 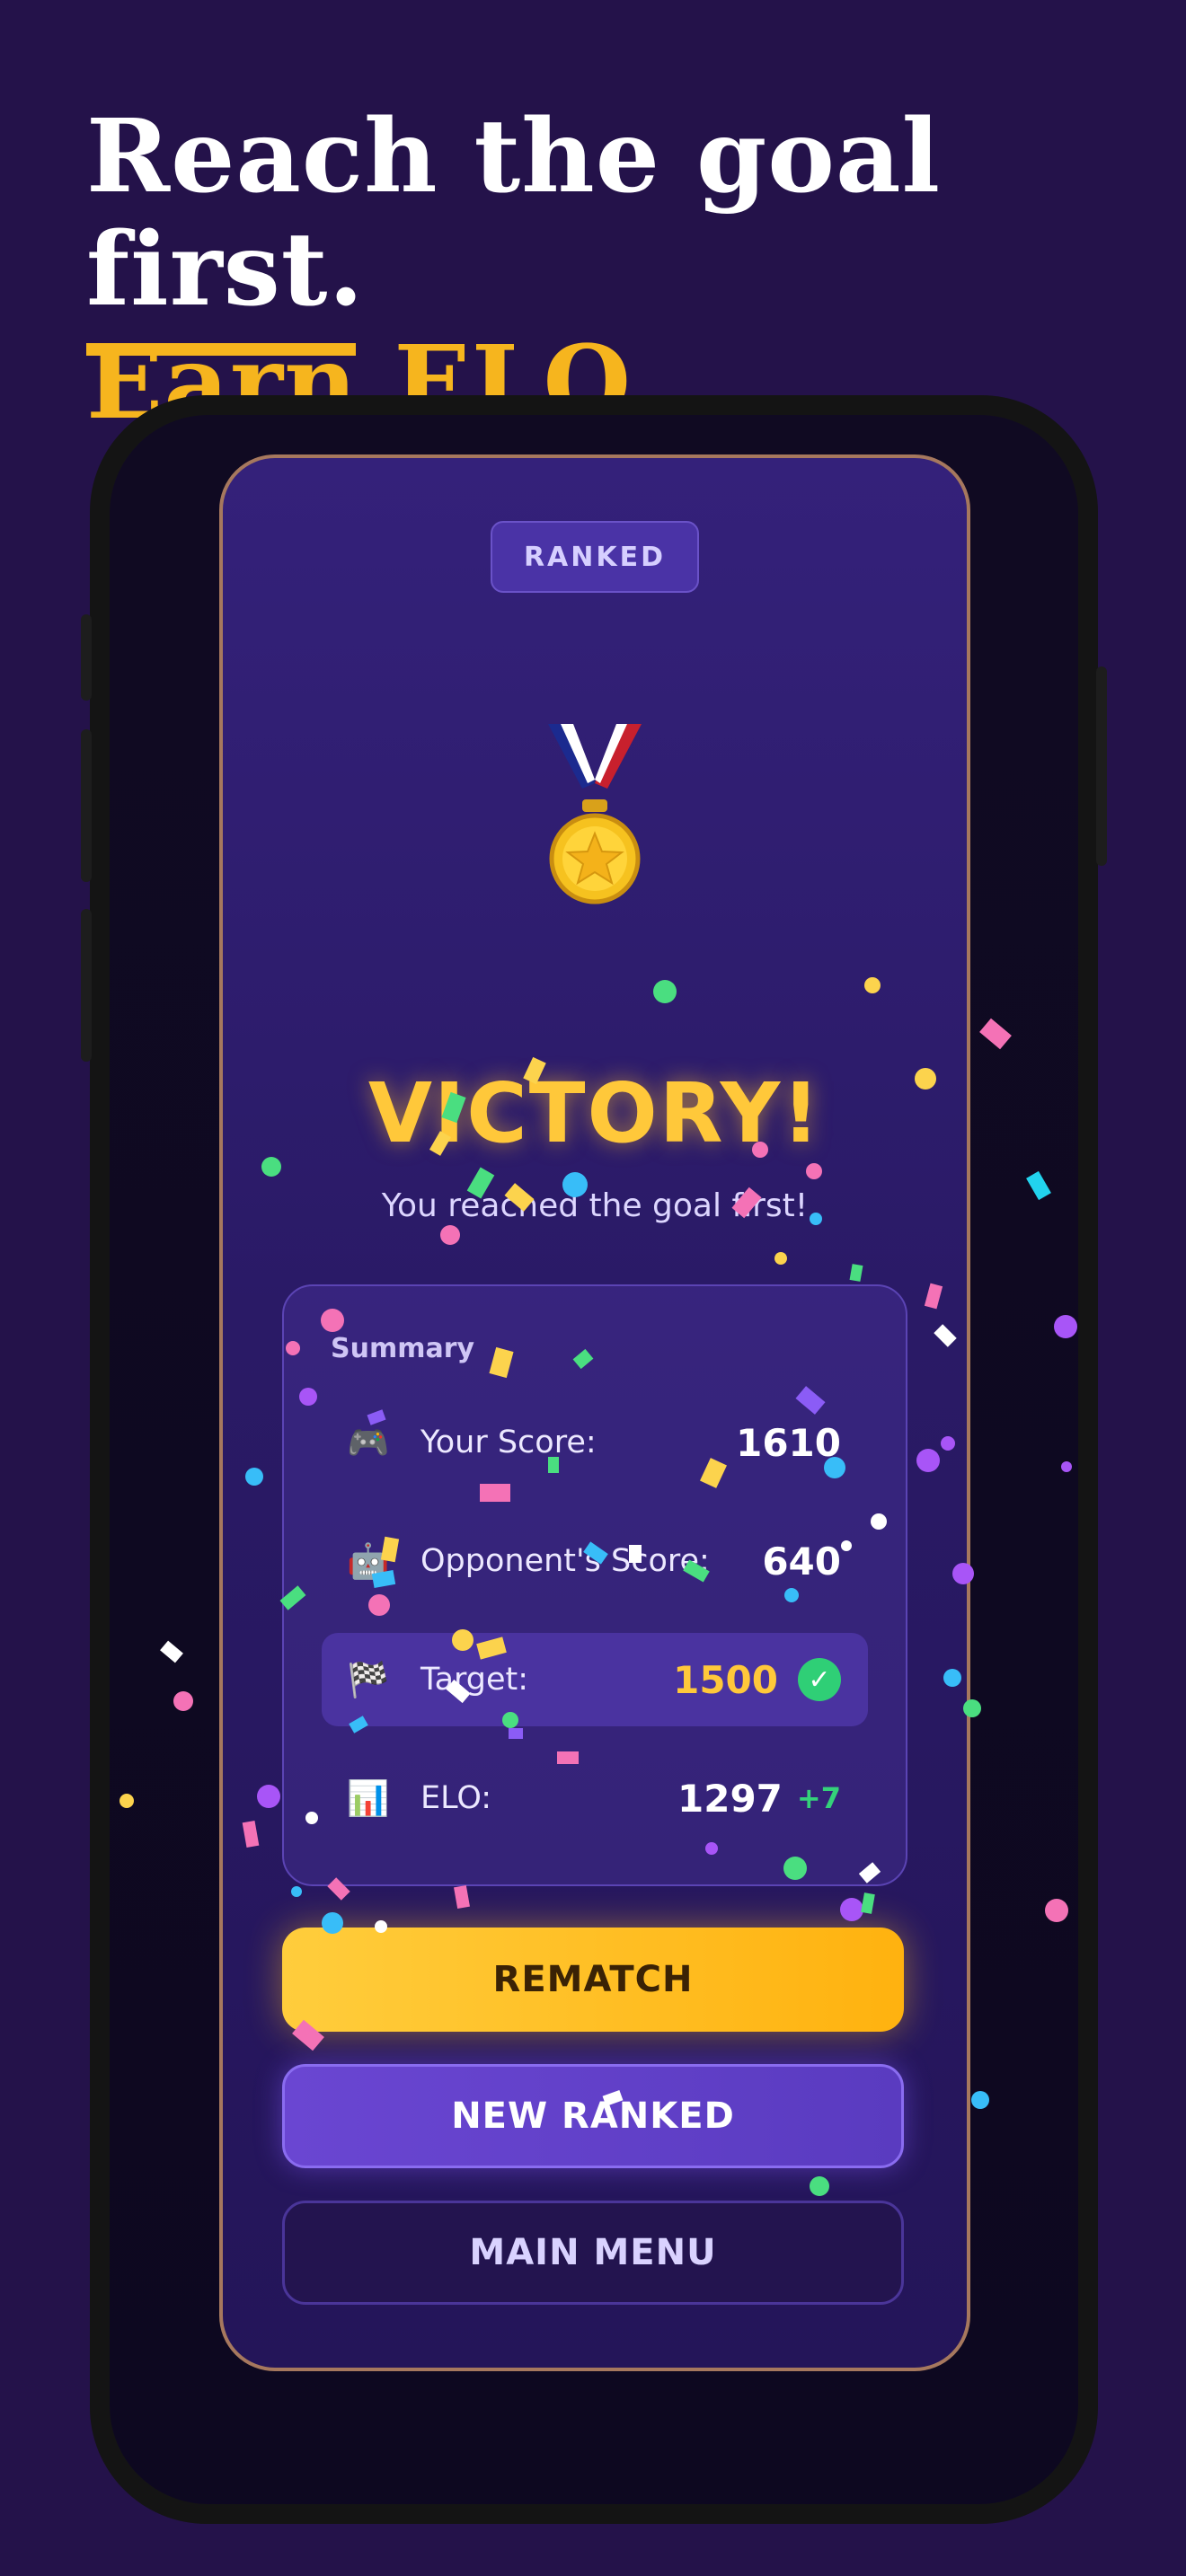 What do you see at coordinates (368, 1442) in the screenshot?
I see `gamepad-icon: 🎮` at bounding box center [368, 1442].